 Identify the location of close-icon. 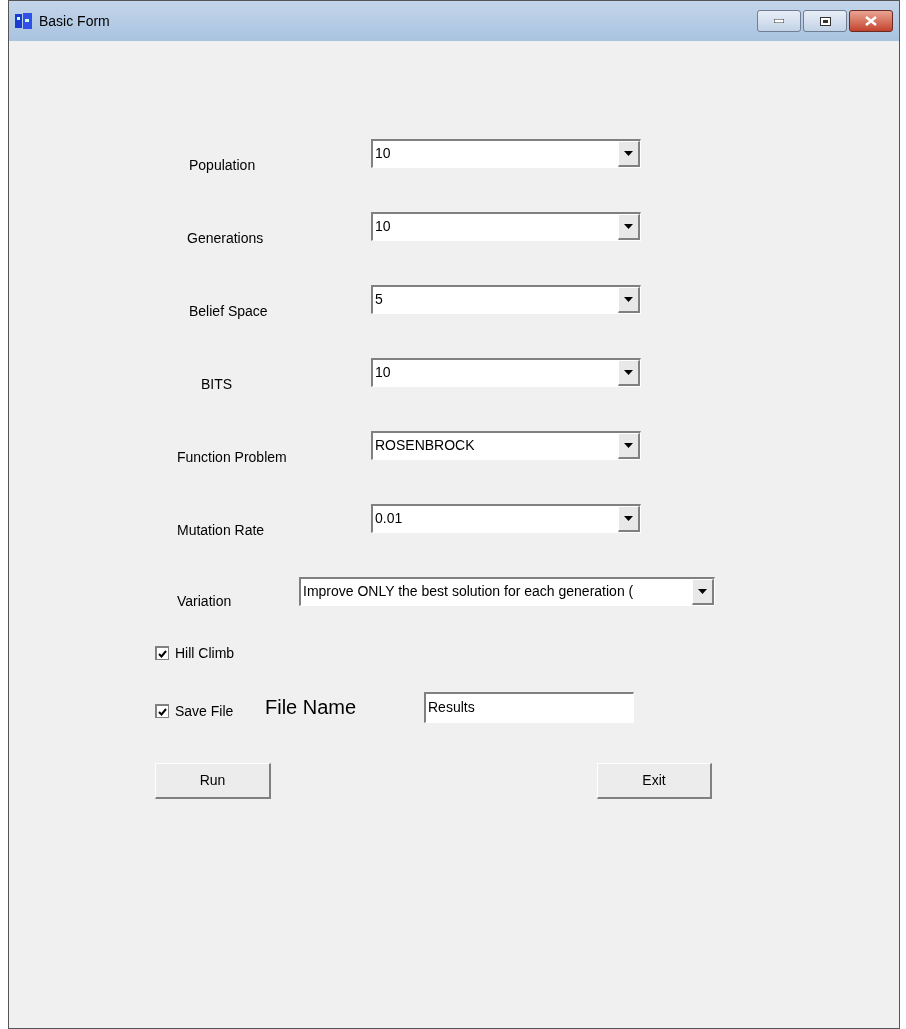
(871, 21).